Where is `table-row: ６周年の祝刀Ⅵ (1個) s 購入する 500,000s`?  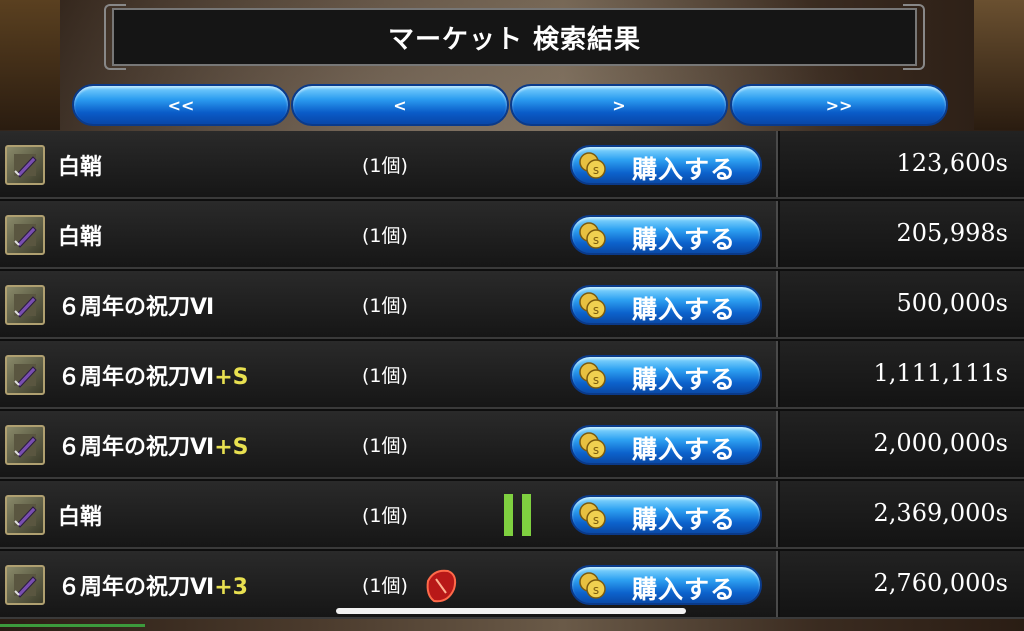 table-row: ６周年の祝刀Ⅵ (1個) s 購入する 500,000s is located at coordinates (512, 305).